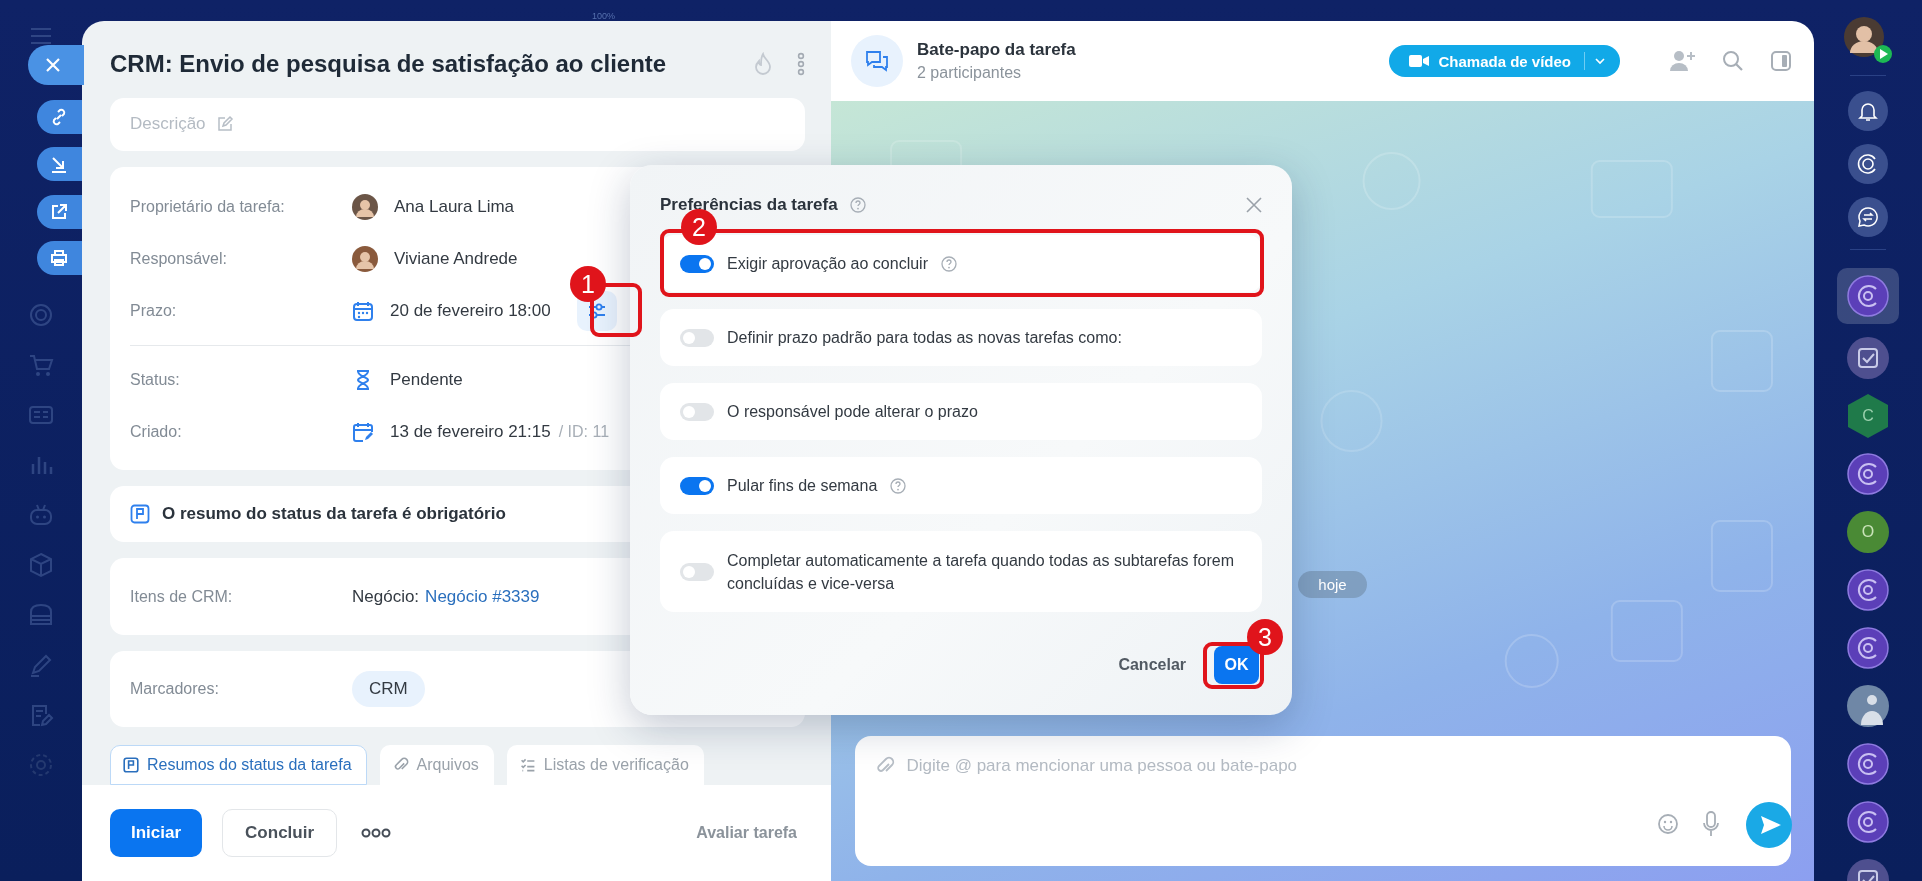  What do you see at coordinates (1864, 37) in the screenshot?
I see `user-avatar` at bounding box center [1864, 37].